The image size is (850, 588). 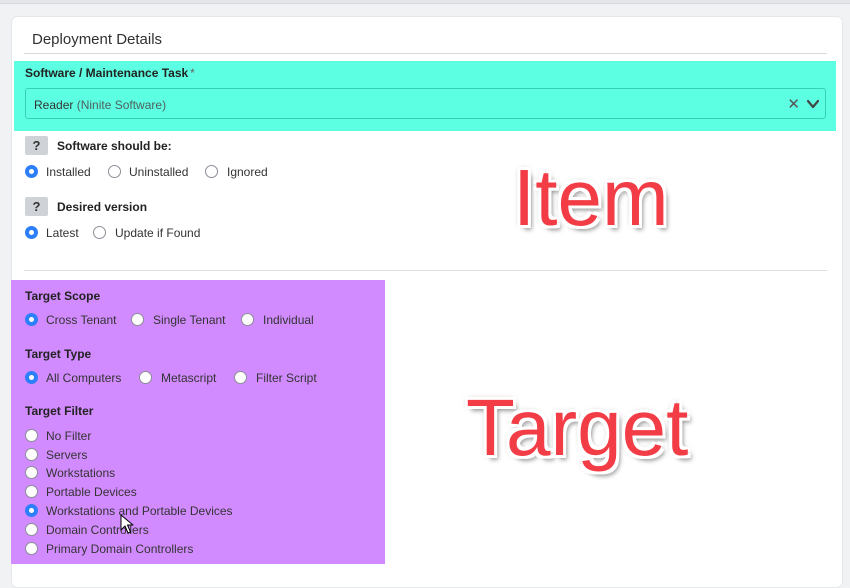 What do you see at coordinates (62, 233) in the screenshot?
I see `radio-latest-label: Latest` at bounding box center [62, 233].